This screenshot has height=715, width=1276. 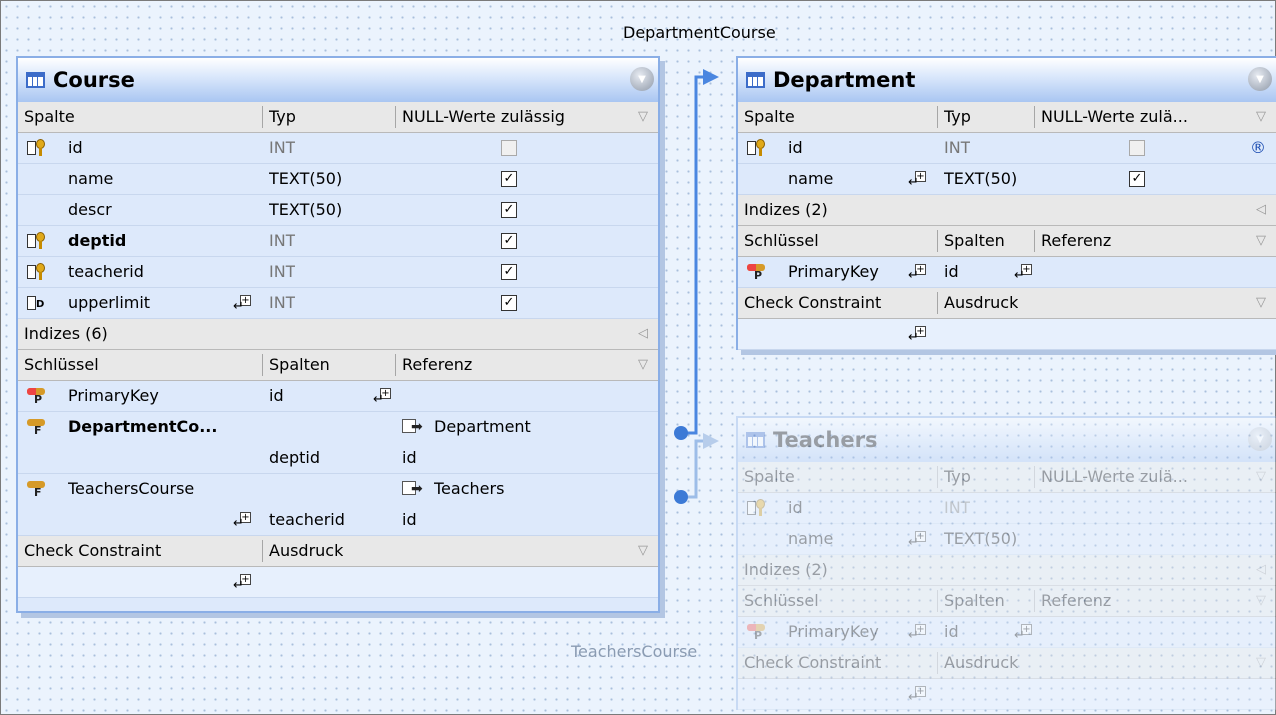 I want to click on column-row-id: id INT ®, so click(x=1007, y=148).